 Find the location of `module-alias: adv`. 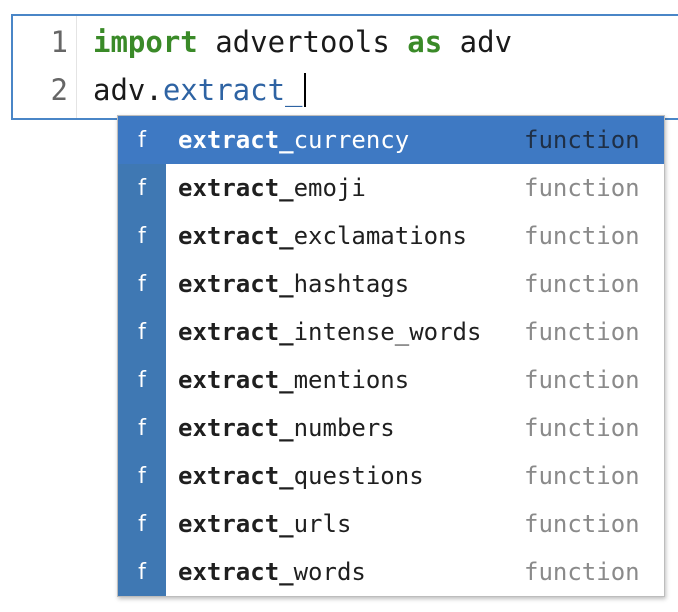

module-alias: adv is located at coordinates (477, 42).